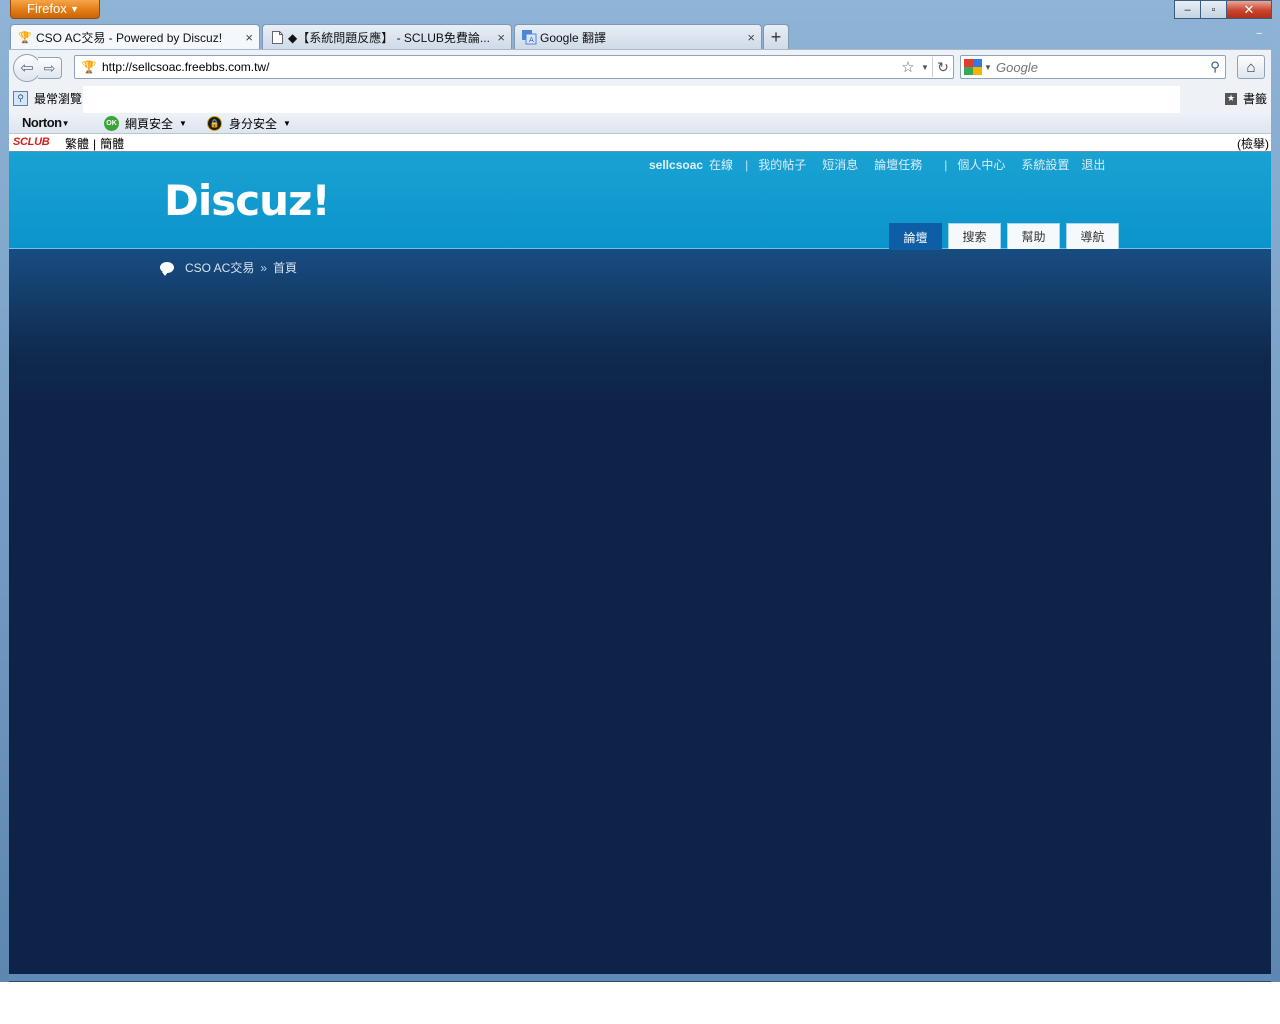  What do you see at coordinates (925, 67) in the screenshot?
I see `history-dropdown-icon: ▼` at bounding box center [925, 67].